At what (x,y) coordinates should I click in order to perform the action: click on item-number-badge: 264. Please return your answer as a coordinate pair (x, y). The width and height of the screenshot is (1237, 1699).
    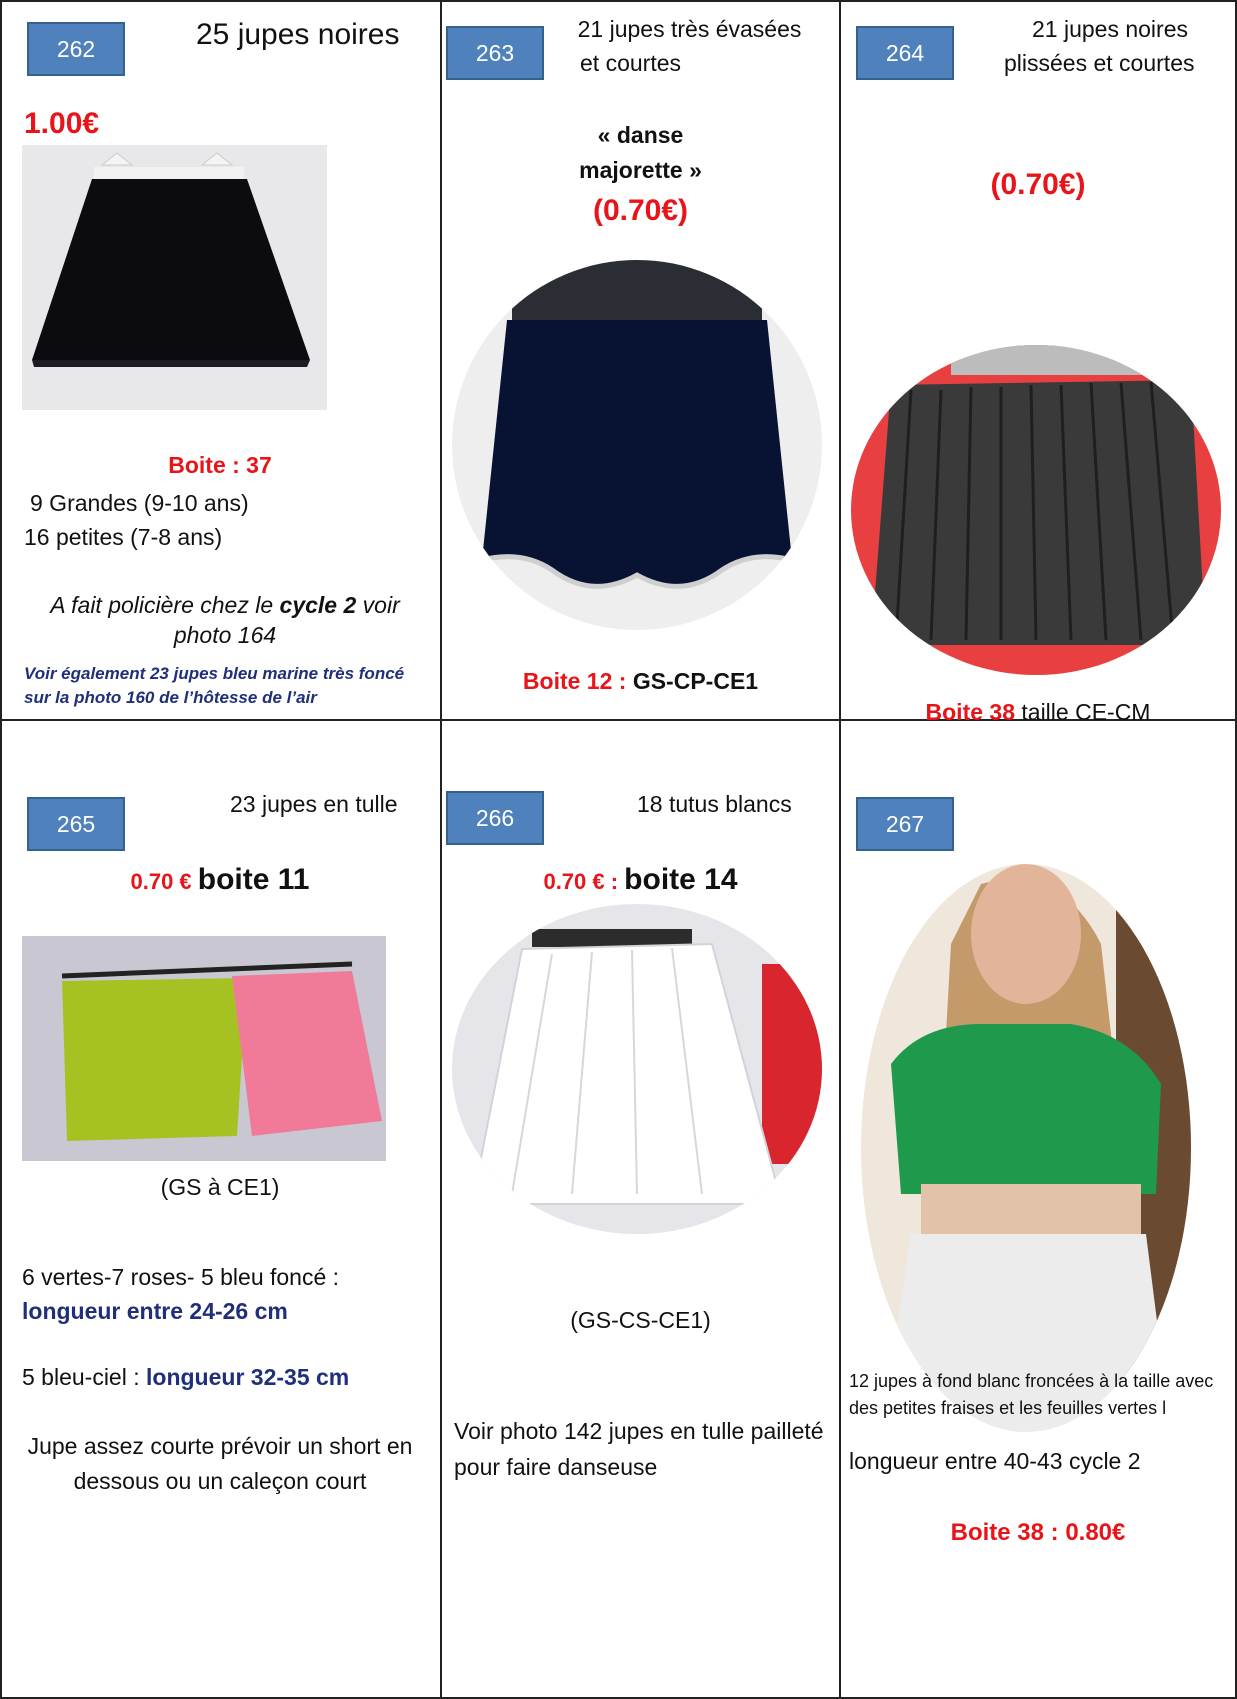
    Looking at the image, I should click on (905, 53).